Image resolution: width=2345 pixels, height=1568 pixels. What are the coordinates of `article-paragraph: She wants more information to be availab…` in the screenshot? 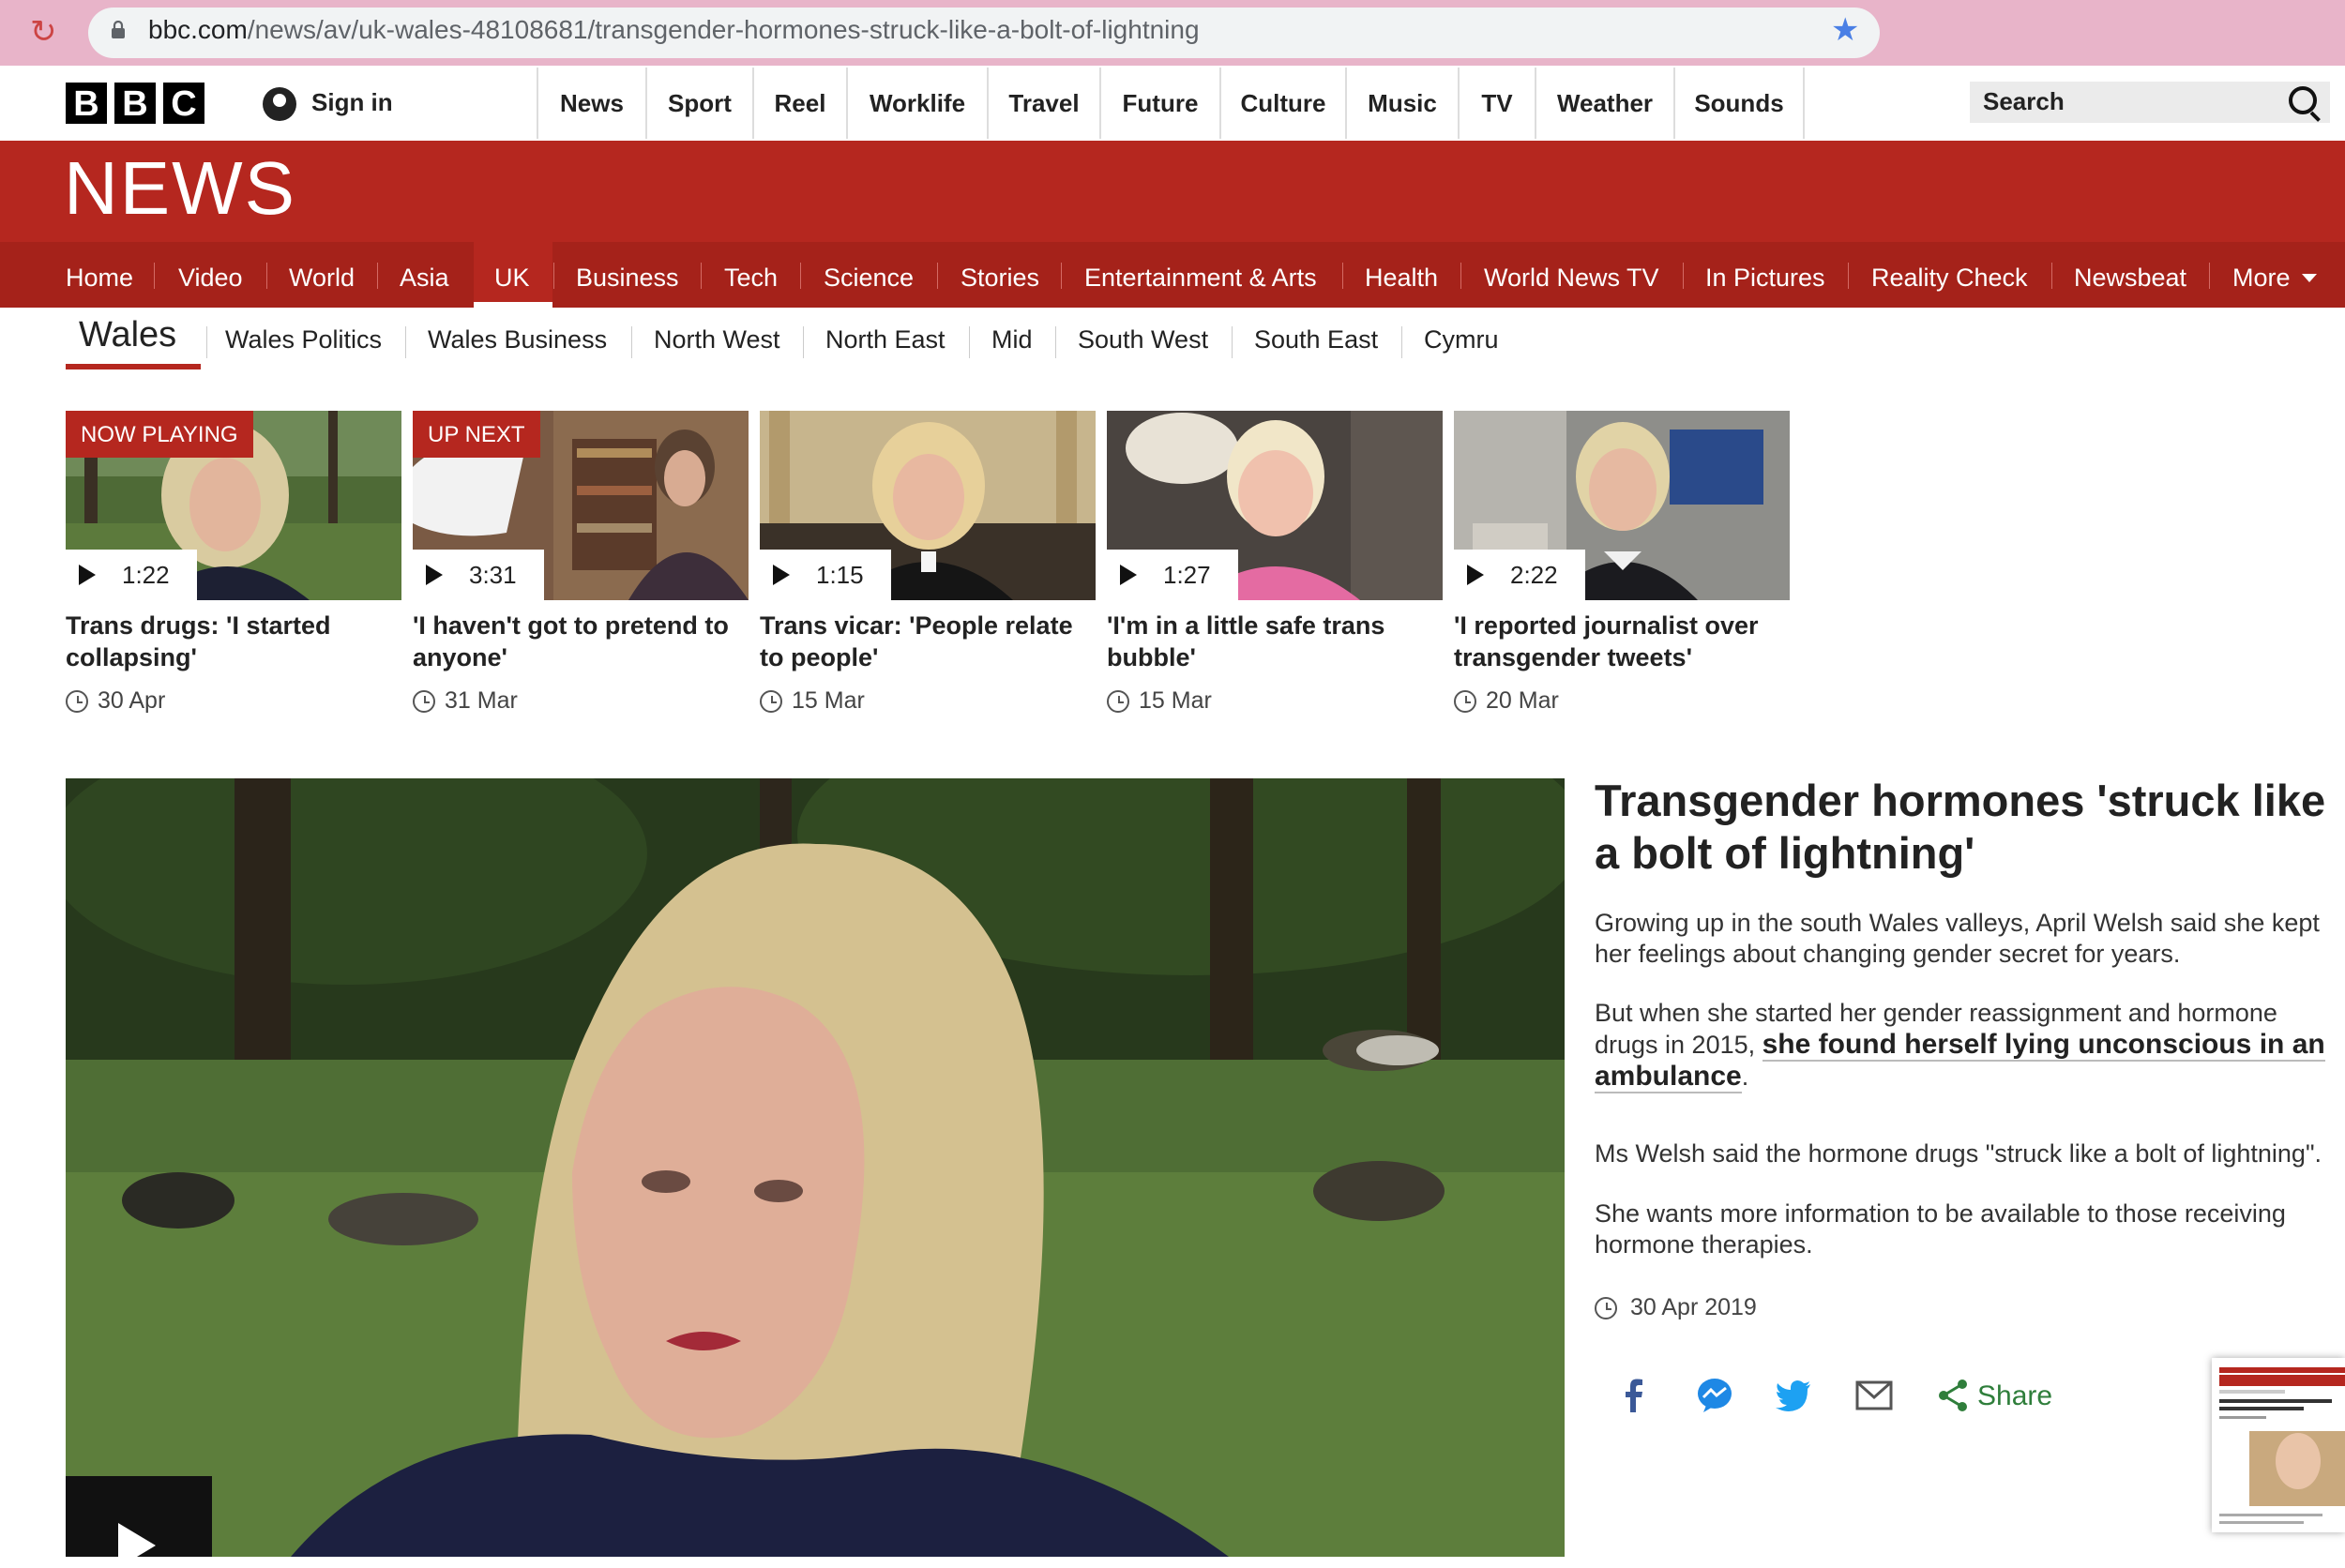 It's located at (1940, 1229).